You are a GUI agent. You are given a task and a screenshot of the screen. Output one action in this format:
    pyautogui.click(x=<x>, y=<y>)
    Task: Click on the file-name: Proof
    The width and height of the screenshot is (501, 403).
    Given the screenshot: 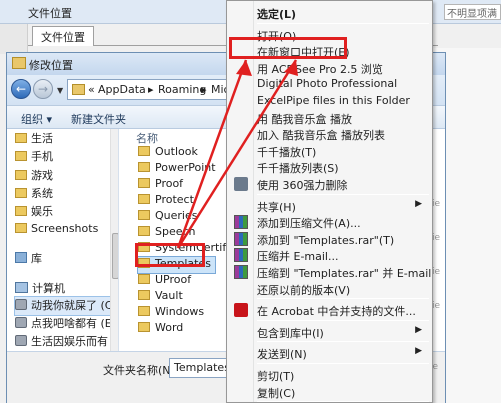 What is the action you would take?
    pyautogui.click(x=169, y=183)
    